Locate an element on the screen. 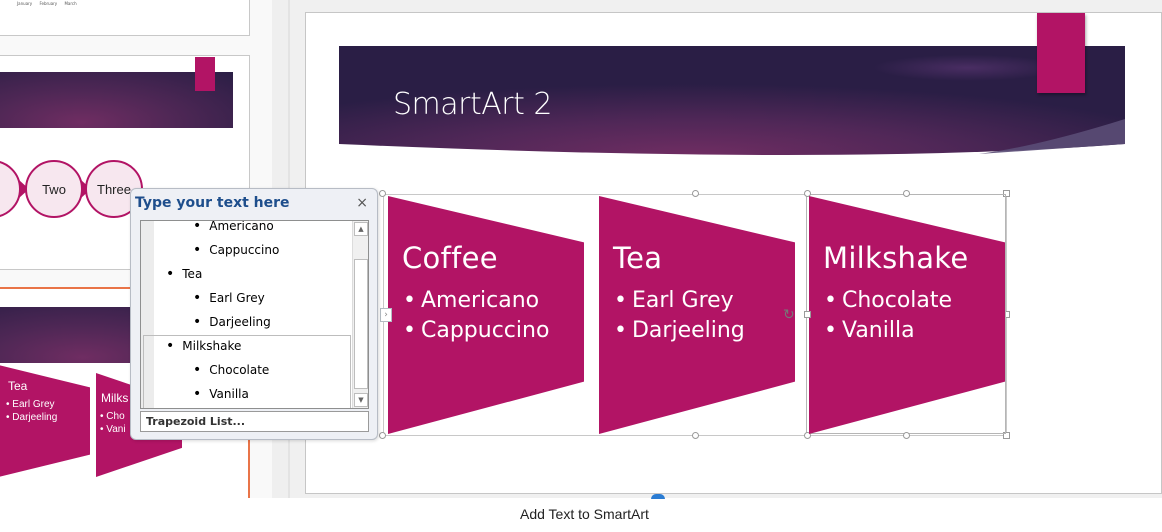 The image size is (1162, 532). text-pane-line: Earl Grey is located at coordinates (228, 298).